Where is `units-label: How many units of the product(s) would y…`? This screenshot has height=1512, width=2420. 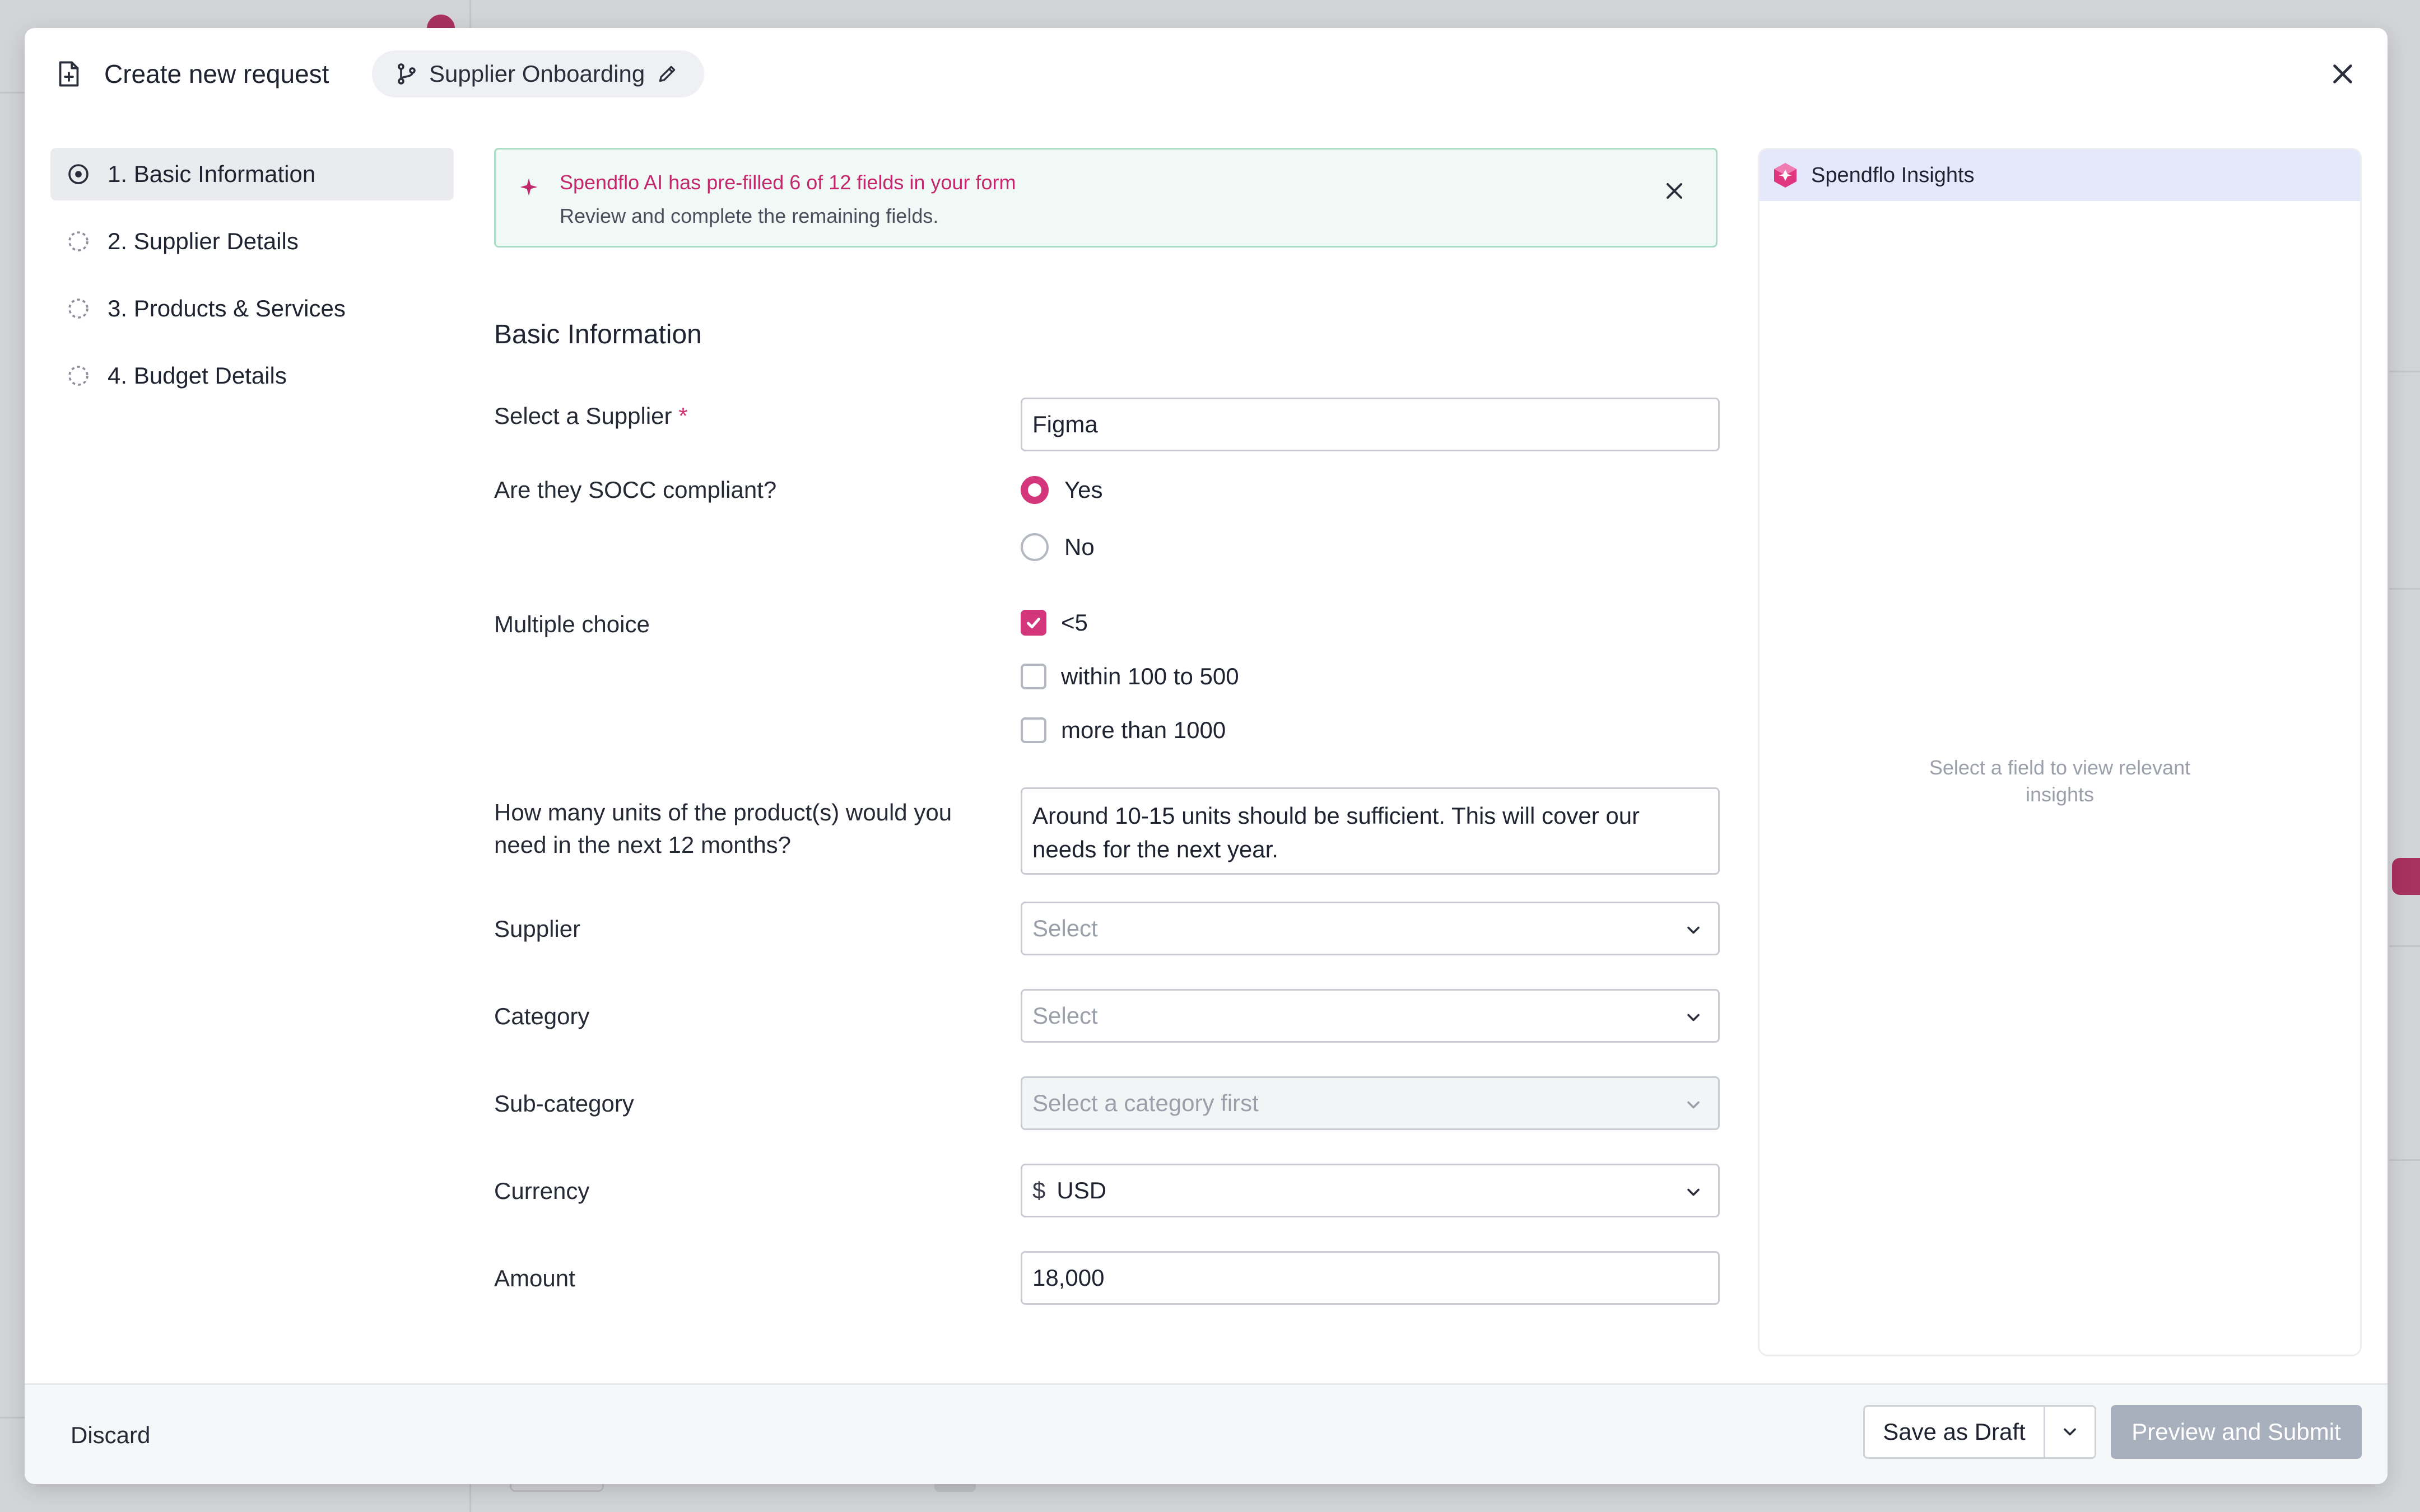 units-label: How many units of the product(s) would y… is located at coordinates (723, 829).